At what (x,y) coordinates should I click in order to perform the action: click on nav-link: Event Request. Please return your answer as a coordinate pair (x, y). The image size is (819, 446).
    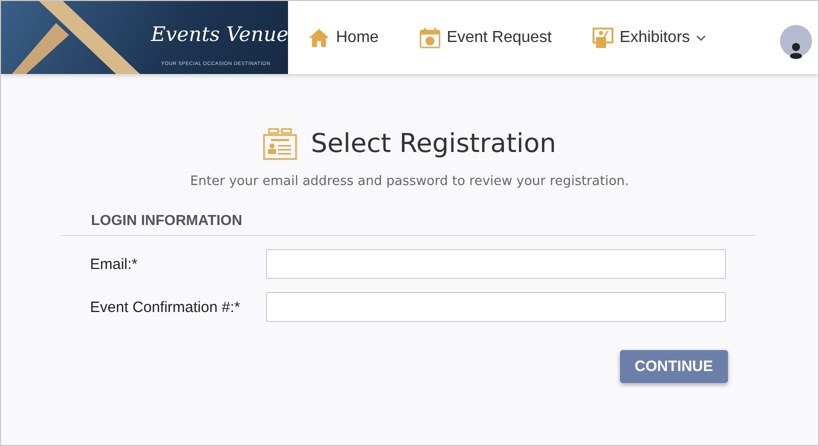
    Looking at the image, I should click on (485, 37).